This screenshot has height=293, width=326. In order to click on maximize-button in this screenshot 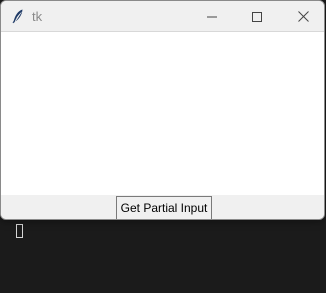, I will do `click(257, 16)`.